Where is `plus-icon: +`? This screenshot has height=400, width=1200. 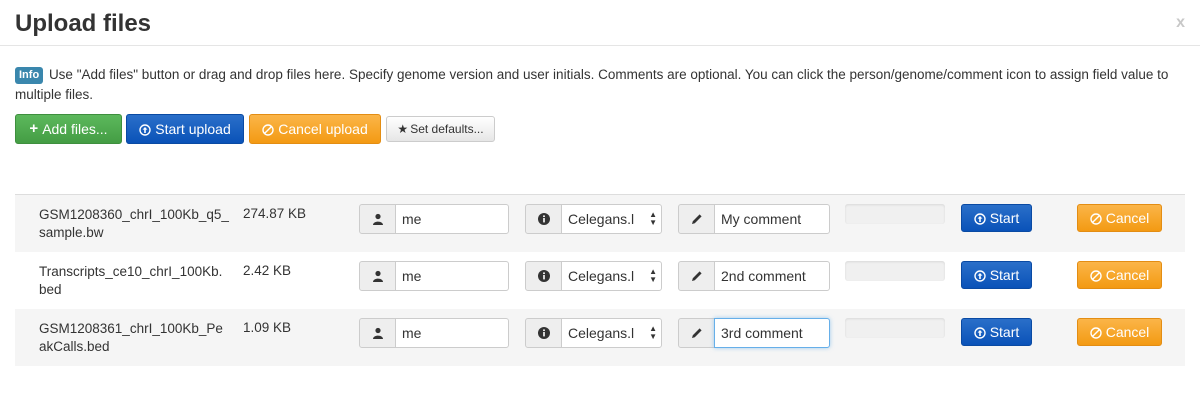
plus-icon: + is located at coordinates (34, 129).